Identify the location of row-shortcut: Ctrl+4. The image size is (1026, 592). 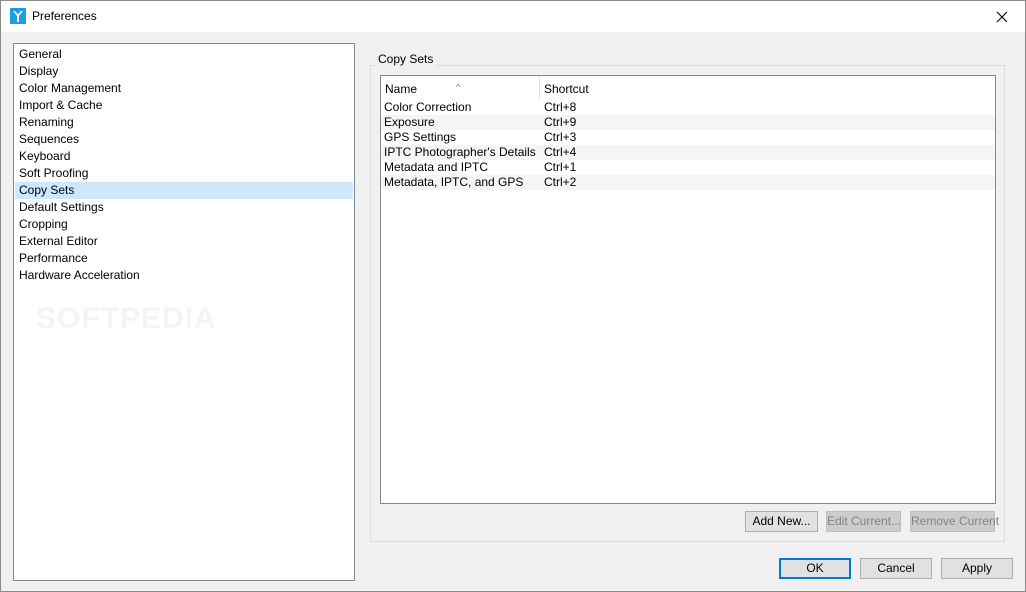
(560, 152).